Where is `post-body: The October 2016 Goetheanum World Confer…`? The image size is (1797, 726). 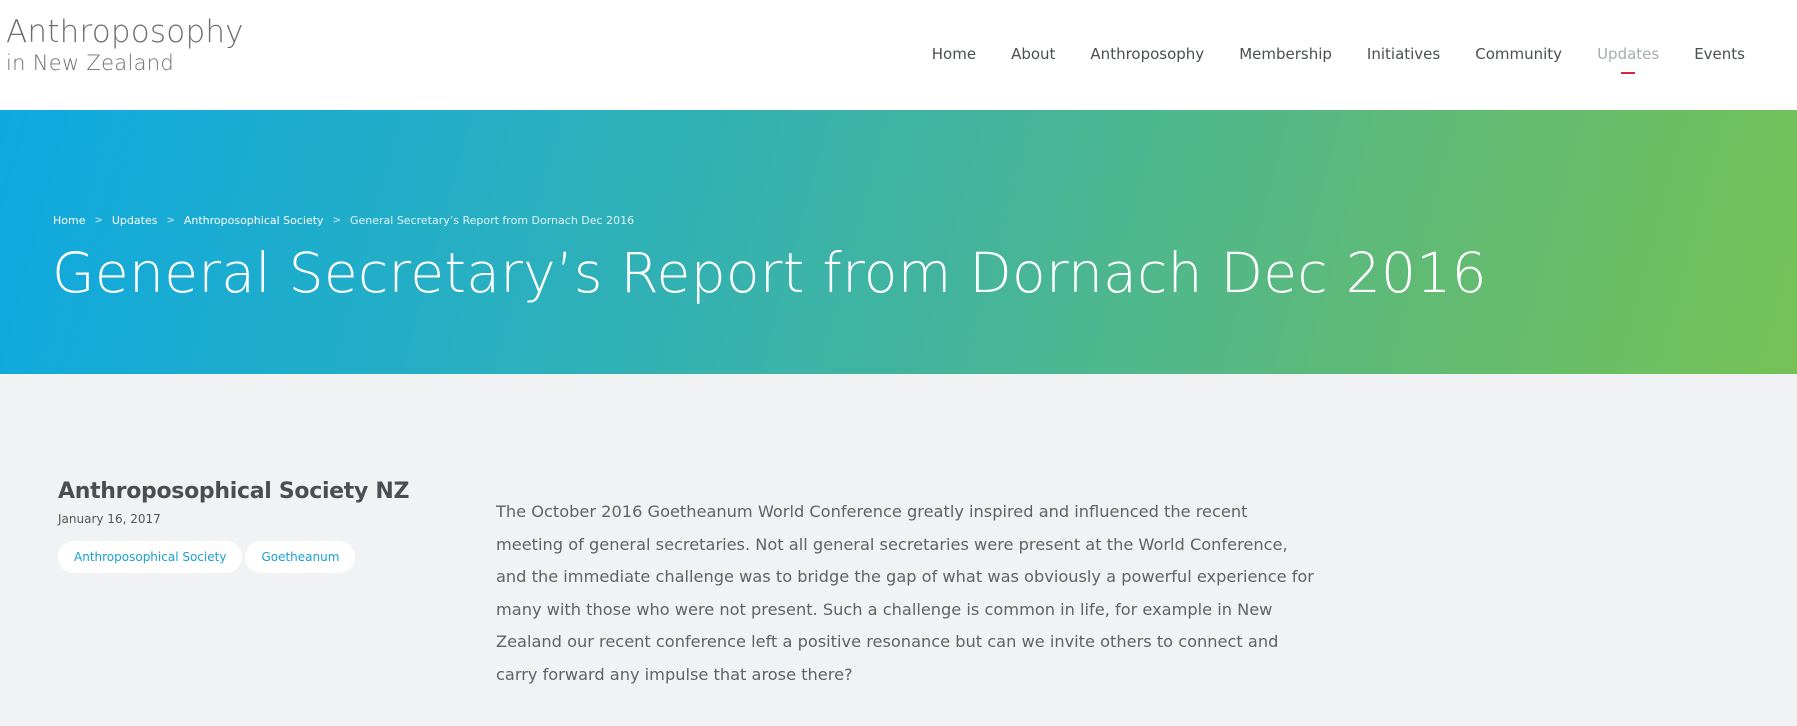
post-body: The October 2016 Goetheanum World Confer… is located at coordinates (905, 593).